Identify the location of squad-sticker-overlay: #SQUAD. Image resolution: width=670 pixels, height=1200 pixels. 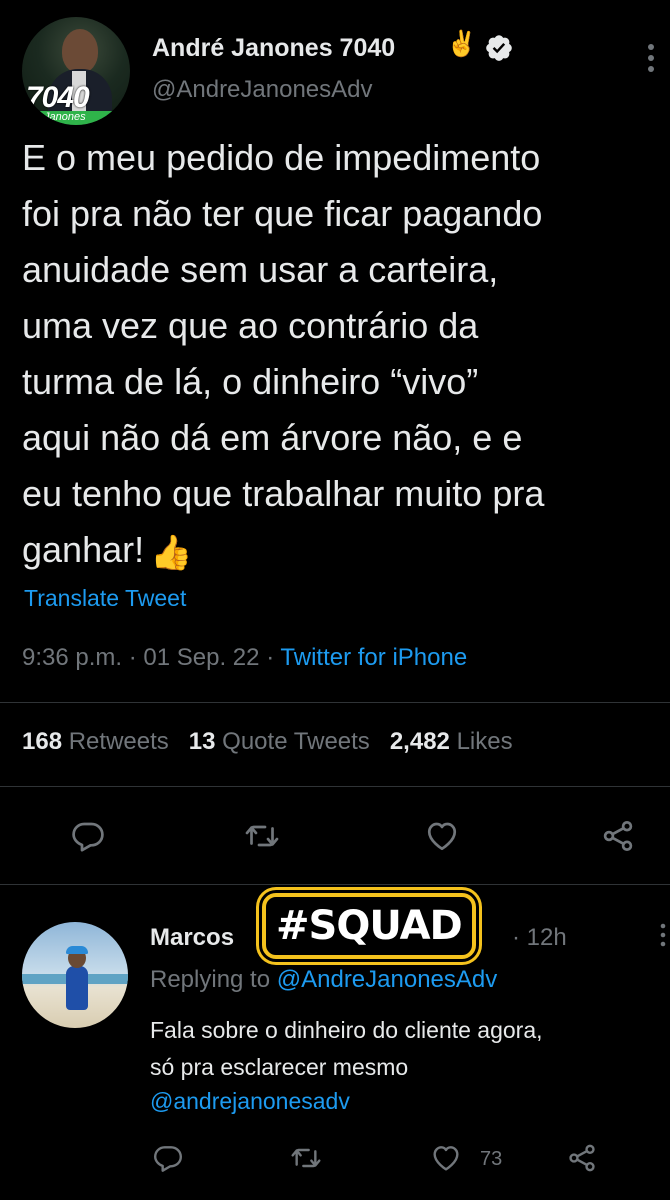
(369, 926).